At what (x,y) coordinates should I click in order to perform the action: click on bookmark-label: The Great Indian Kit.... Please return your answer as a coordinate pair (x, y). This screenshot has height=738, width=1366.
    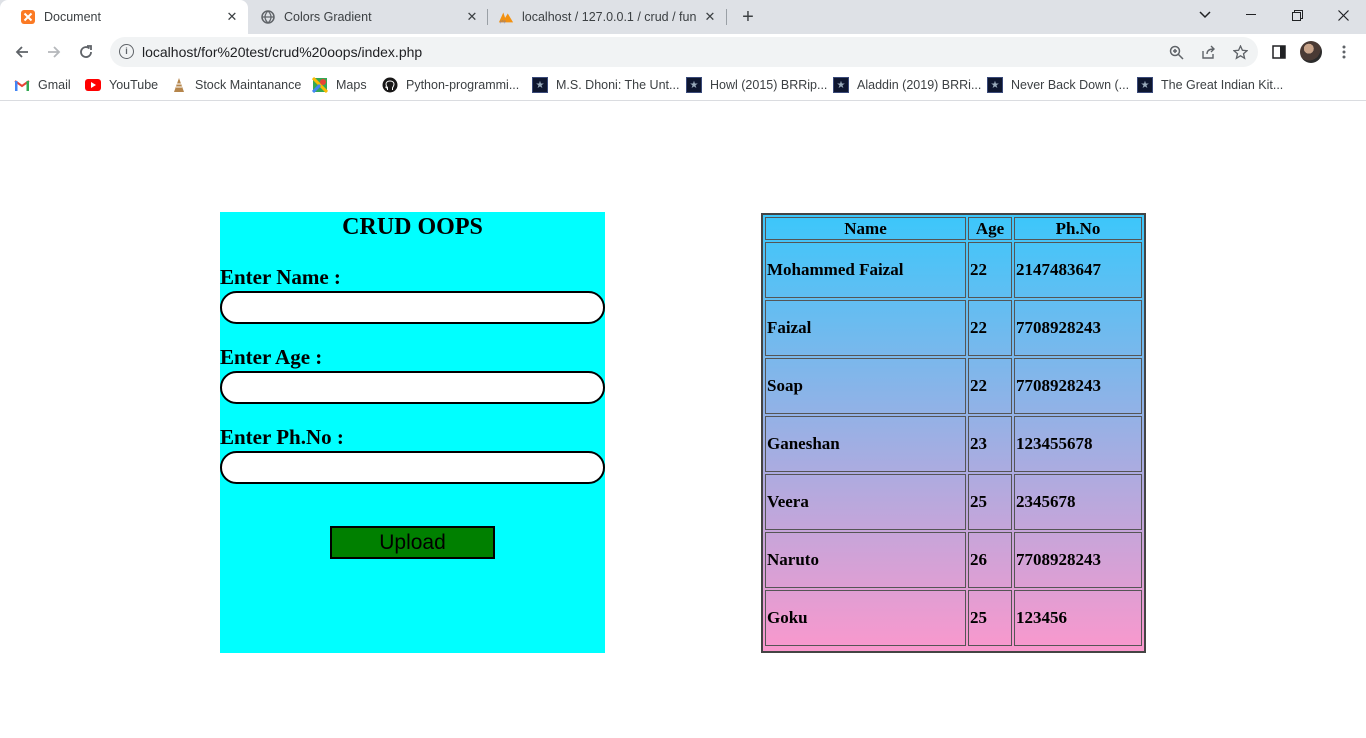
    Looking at the image, I should click on (1222, 85).